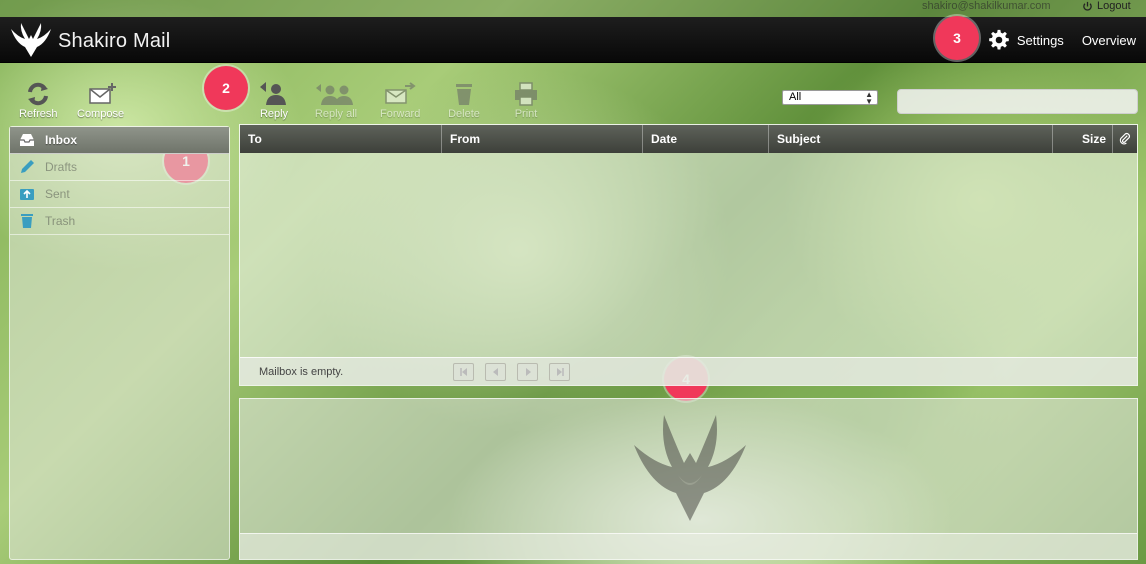  Describe the element at coordinates (336, 114) in the screenshot. I see `reply-all-label: Reply all` at that location.